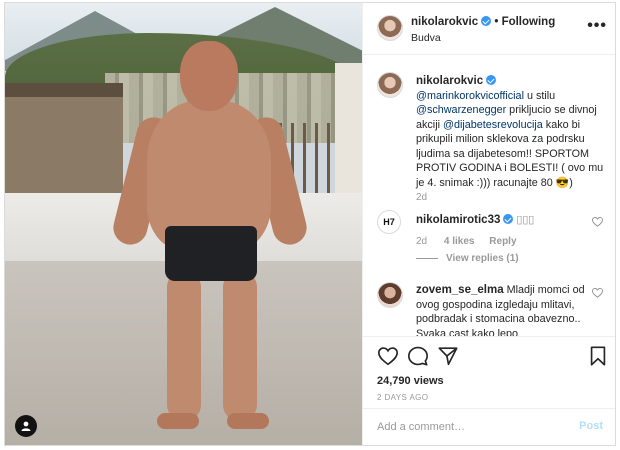 This screenshot has height=450, width=620. I want to click on more-options-icon: •••, so click(597, 26).